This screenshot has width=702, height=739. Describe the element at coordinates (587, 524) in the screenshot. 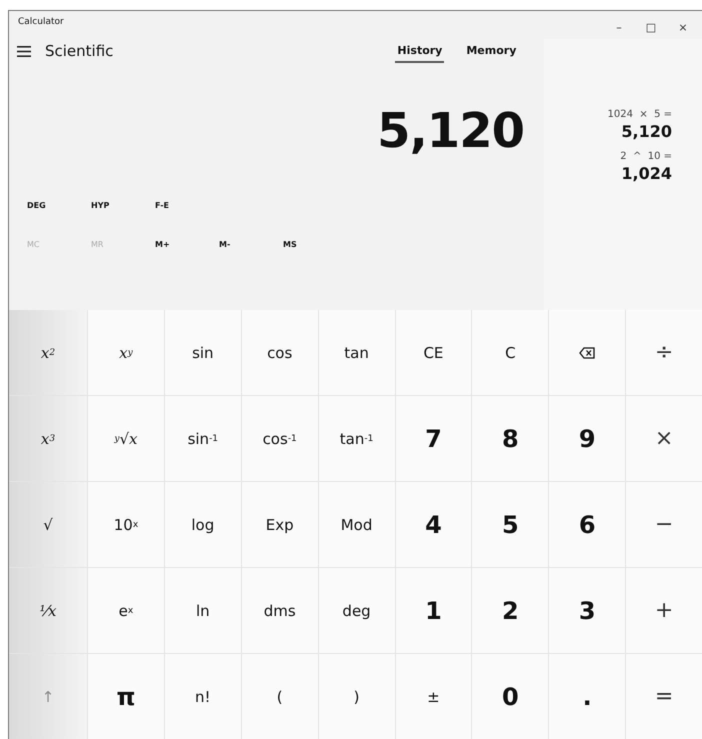

I see `calculator-key: 6` at that location.